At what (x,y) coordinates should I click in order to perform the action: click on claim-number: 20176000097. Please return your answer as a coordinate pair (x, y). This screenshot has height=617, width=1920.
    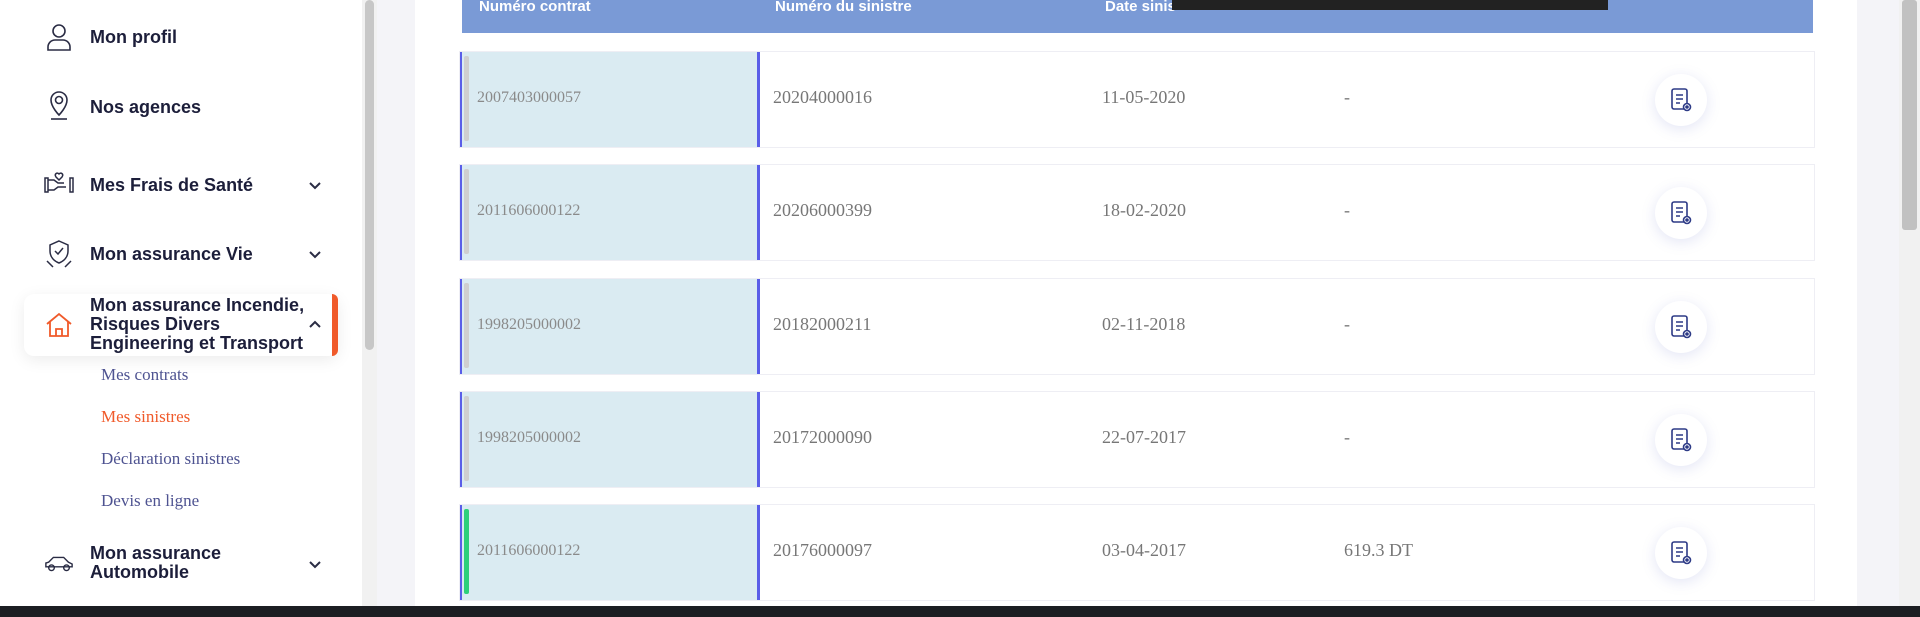
    Looking at the image, I should click on (822, 550).